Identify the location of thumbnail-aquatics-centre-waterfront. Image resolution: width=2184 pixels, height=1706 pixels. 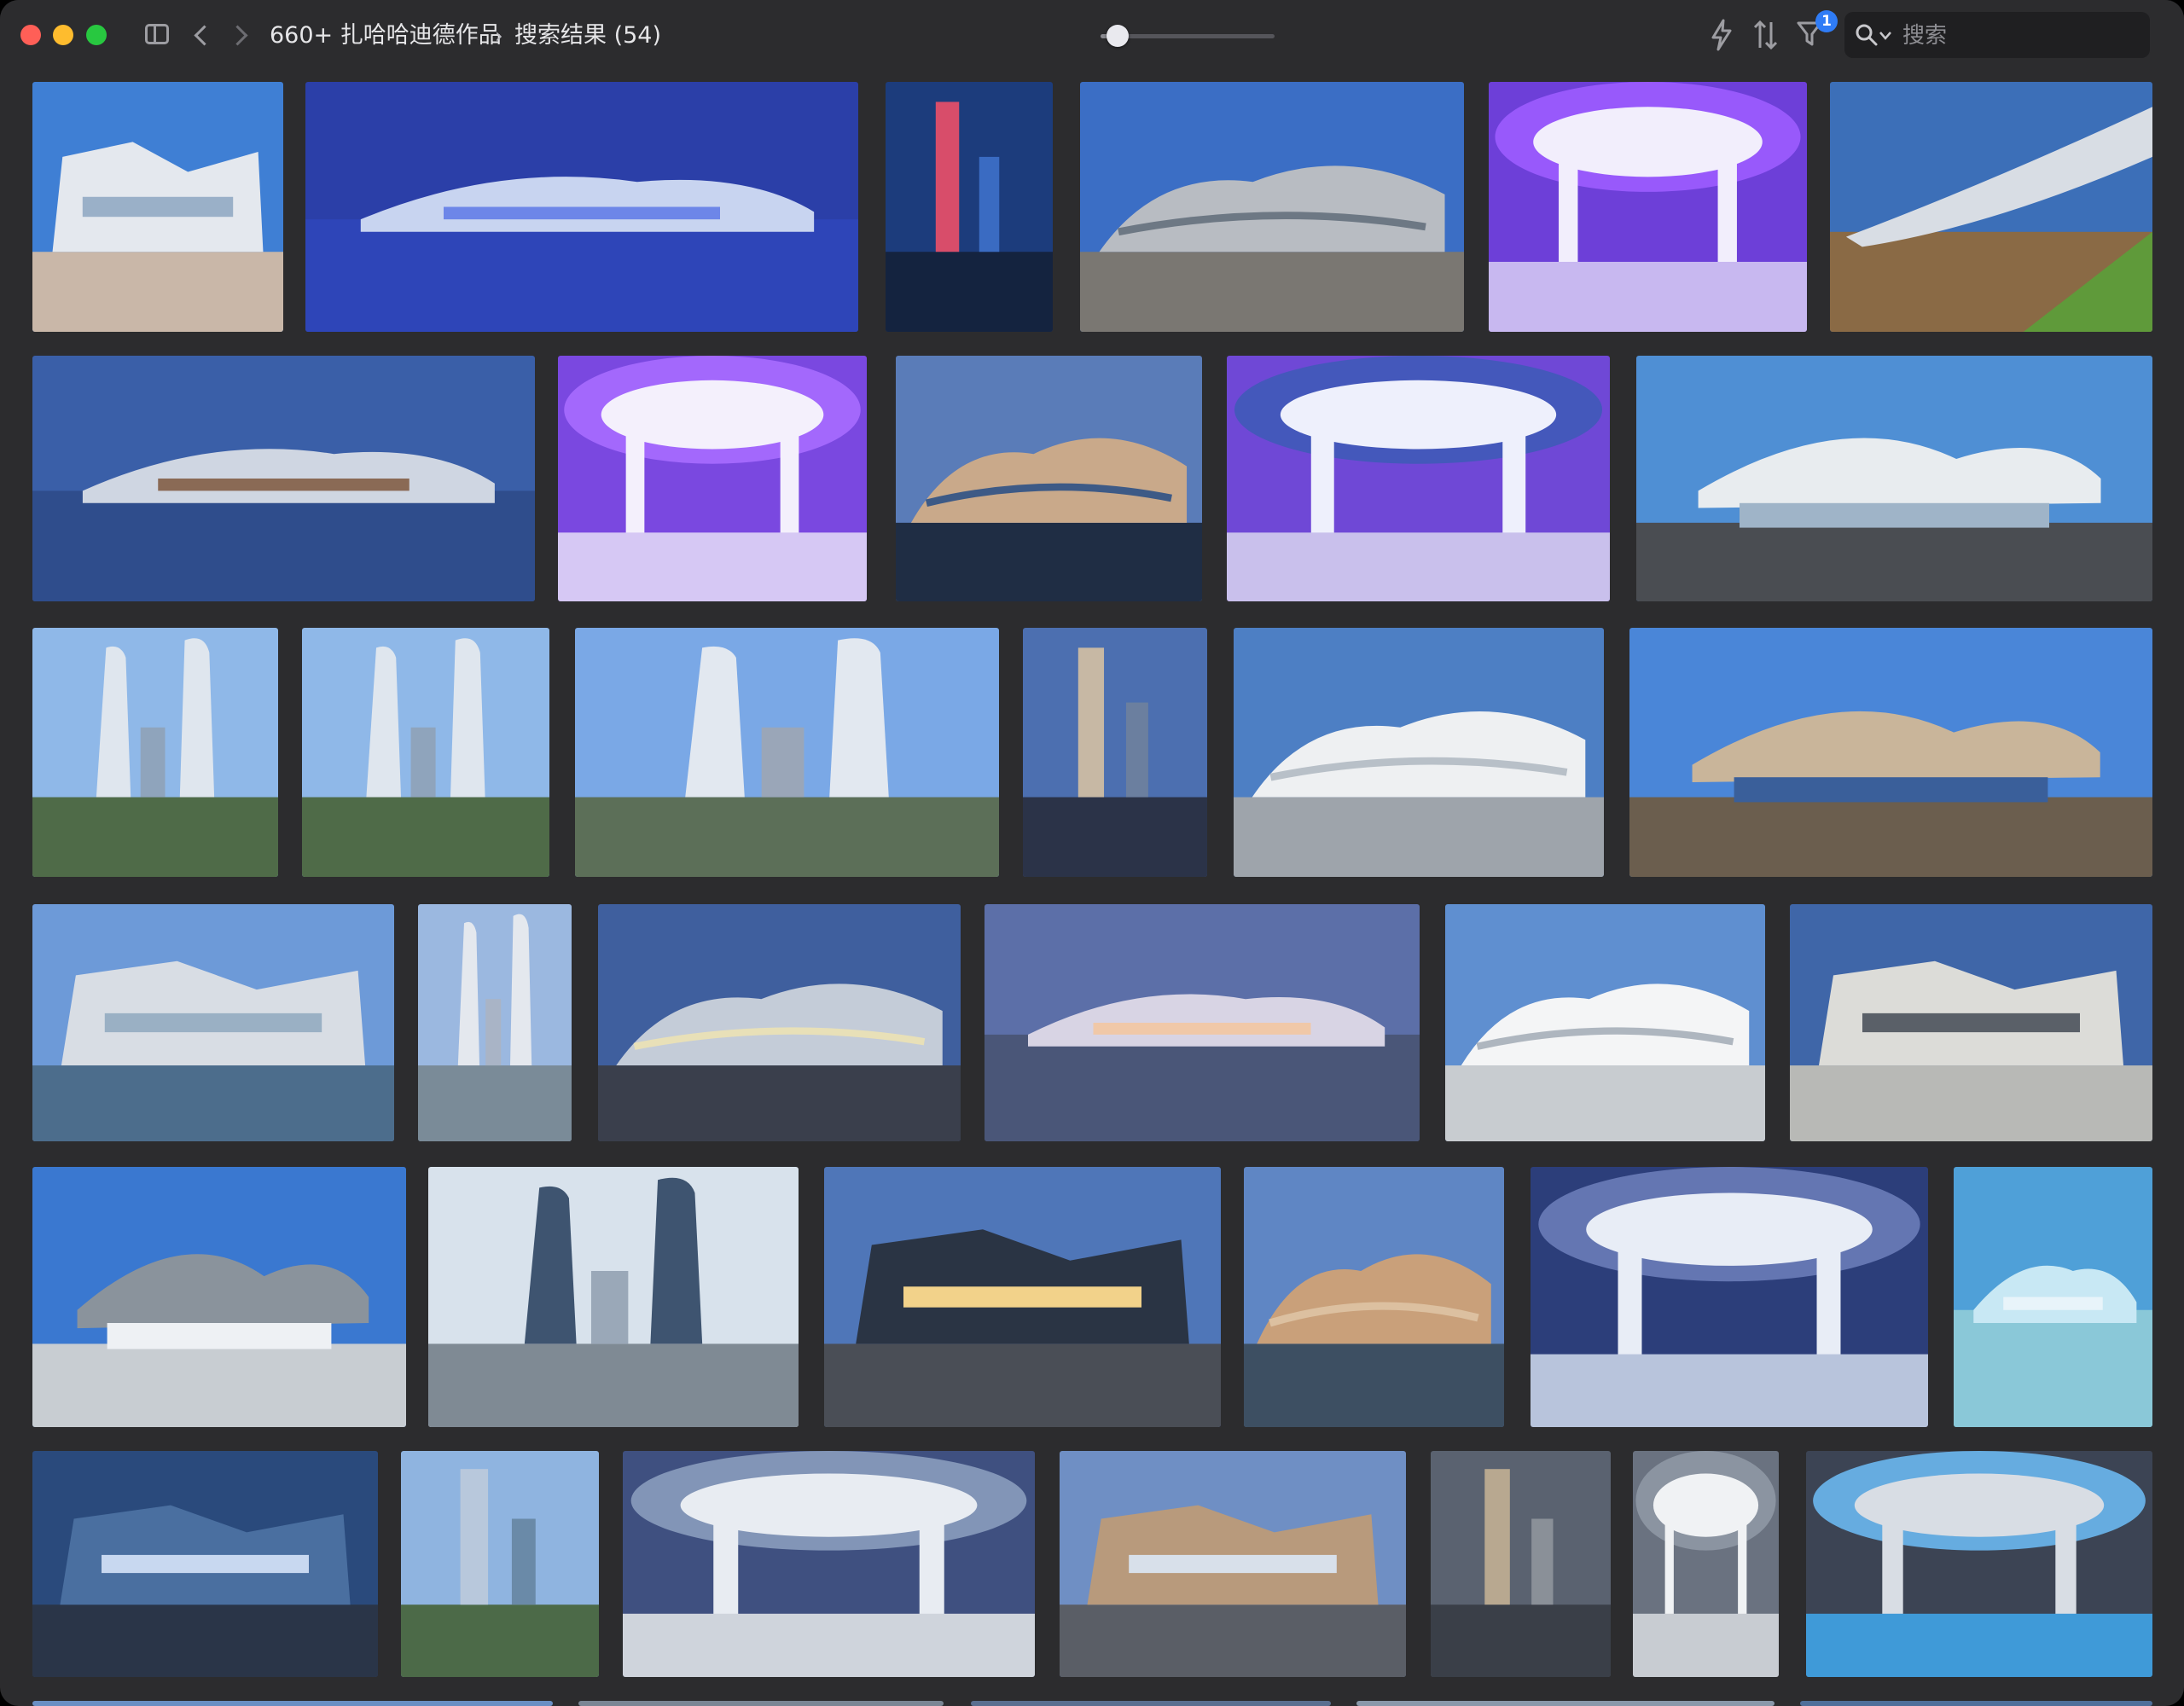
(1890, 752).